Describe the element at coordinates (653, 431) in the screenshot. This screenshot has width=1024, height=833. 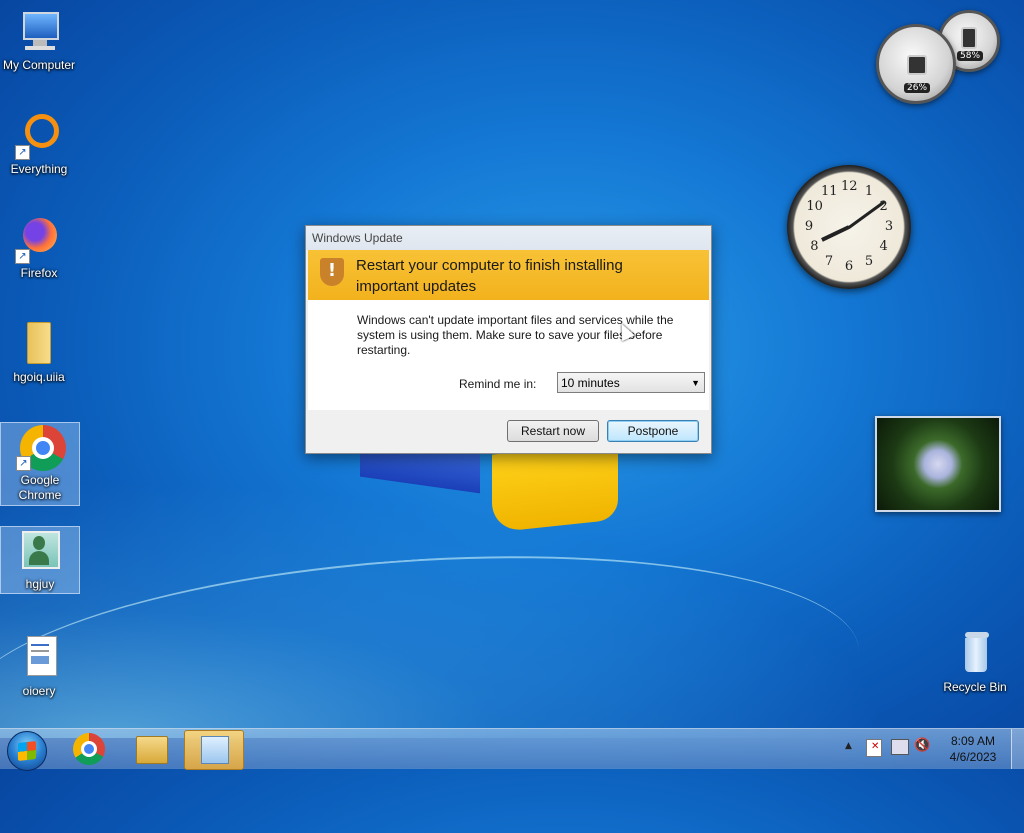
I see `postpone-button: Postpone` at that location.